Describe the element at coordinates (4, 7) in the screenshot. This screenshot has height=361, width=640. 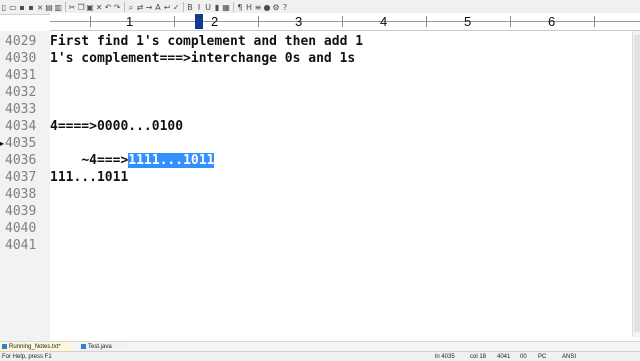
I see `new-file-icon: ▯` at that location.